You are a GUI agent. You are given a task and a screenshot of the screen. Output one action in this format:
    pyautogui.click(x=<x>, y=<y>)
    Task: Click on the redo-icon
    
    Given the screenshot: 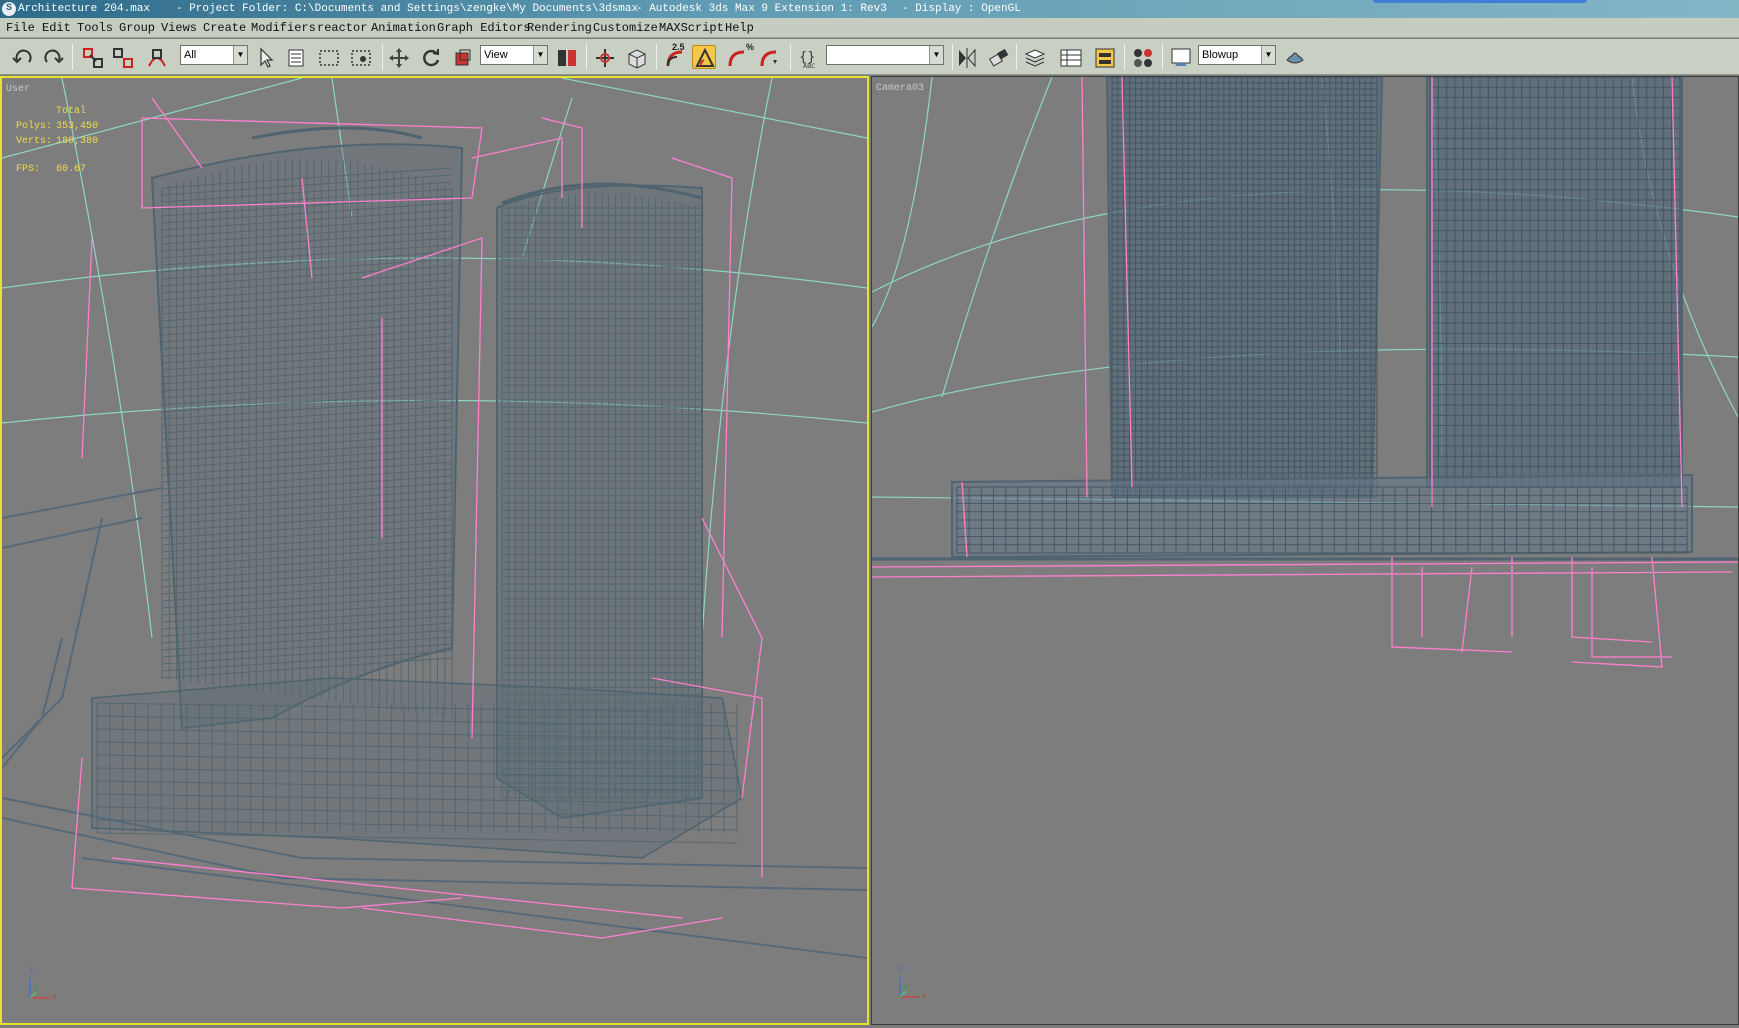 What is the action you would take?
    pyautogui.click(x=52, y=57)
    